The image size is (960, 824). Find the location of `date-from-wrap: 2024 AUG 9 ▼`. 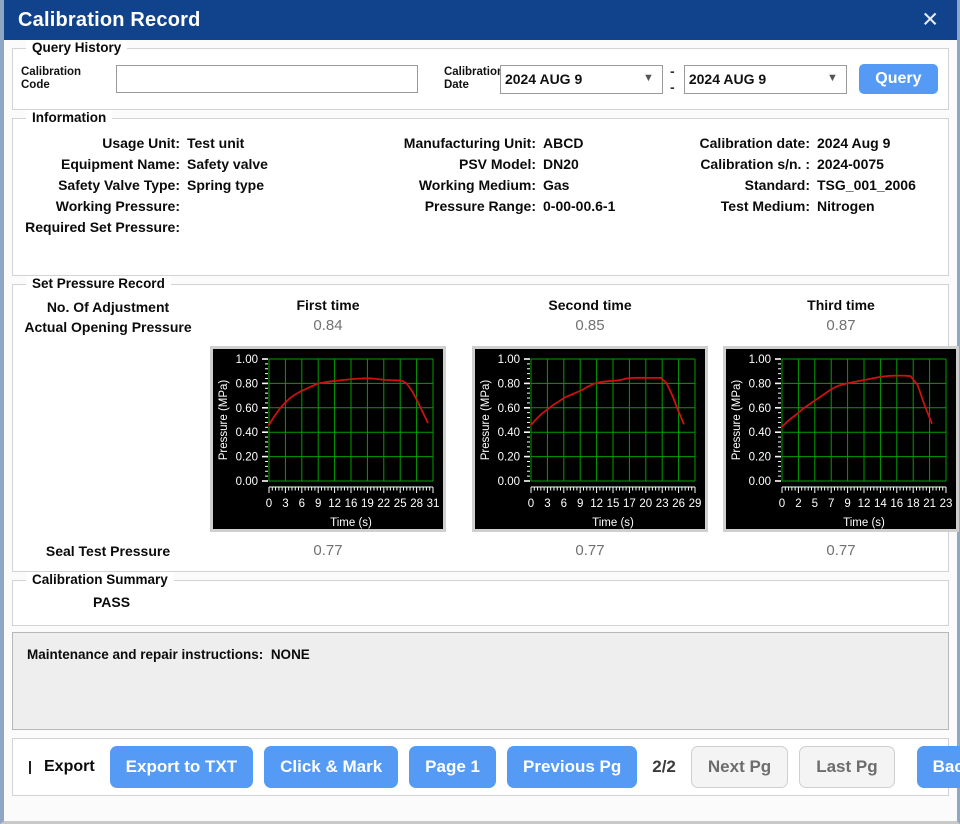

date-from-wrap: 2024 AUG 9 ▼ is located at coordinates (581, 79).